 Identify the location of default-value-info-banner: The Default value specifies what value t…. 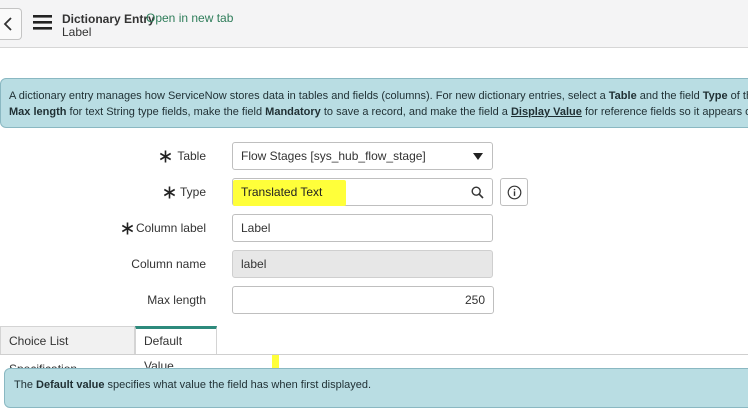
(376, 388).